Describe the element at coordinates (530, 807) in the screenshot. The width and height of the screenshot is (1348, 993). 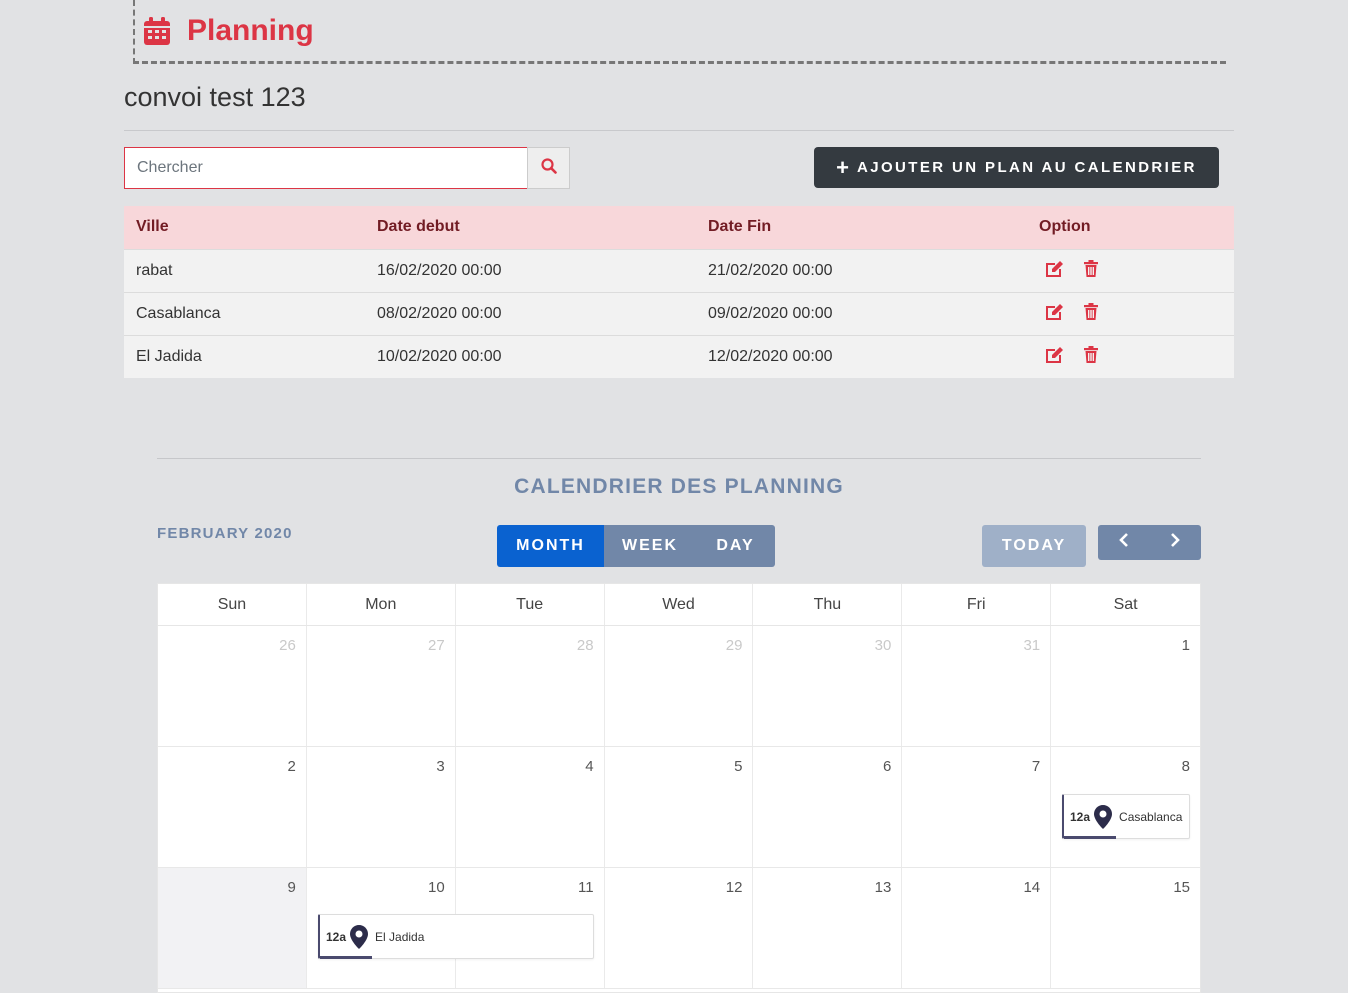
I see `calendar-day: 4` at that location.